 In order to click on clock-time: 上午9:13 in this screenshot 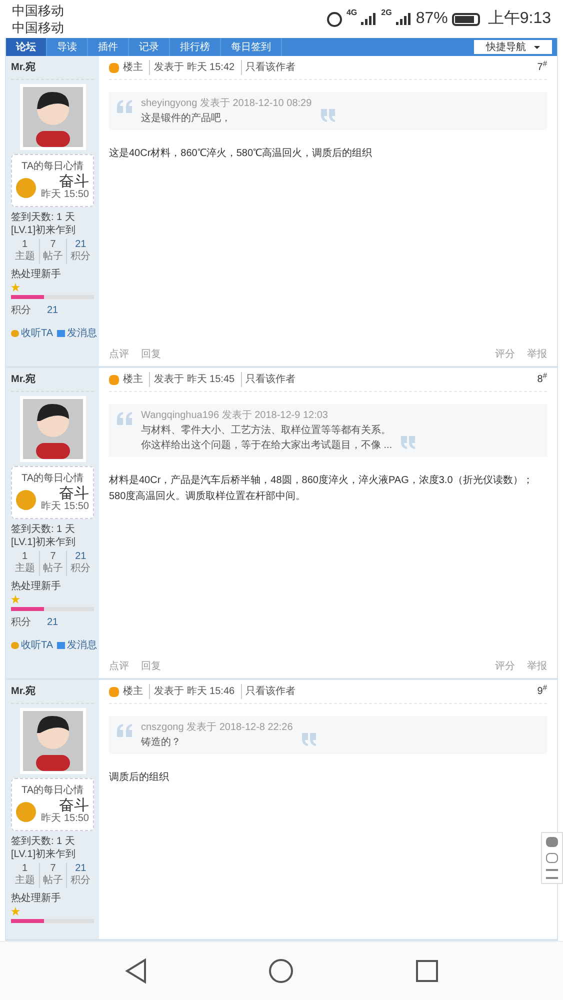, I will do `click(519, 18)`.